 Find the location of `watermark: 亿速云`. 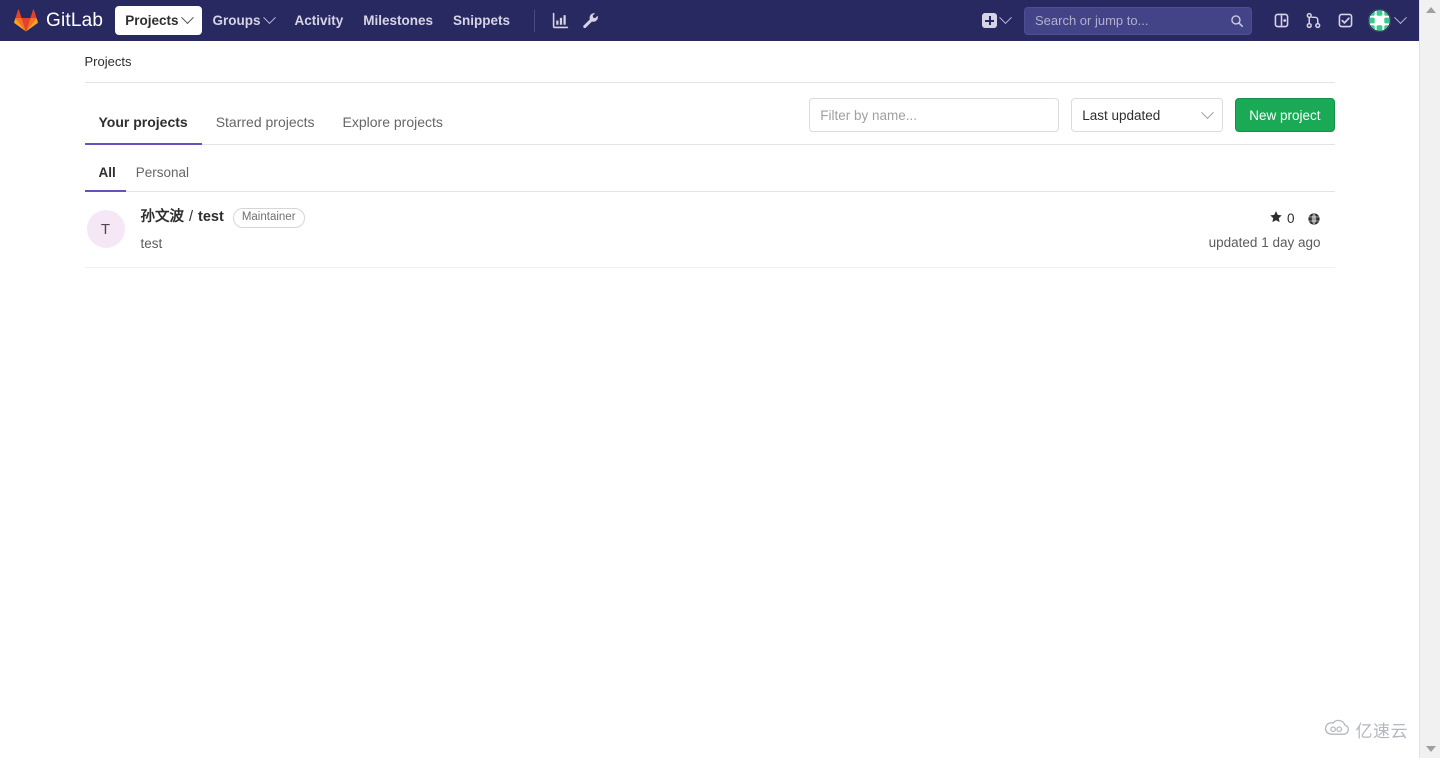

watermark: 亿速云 is located at coordinates (1366, 729).